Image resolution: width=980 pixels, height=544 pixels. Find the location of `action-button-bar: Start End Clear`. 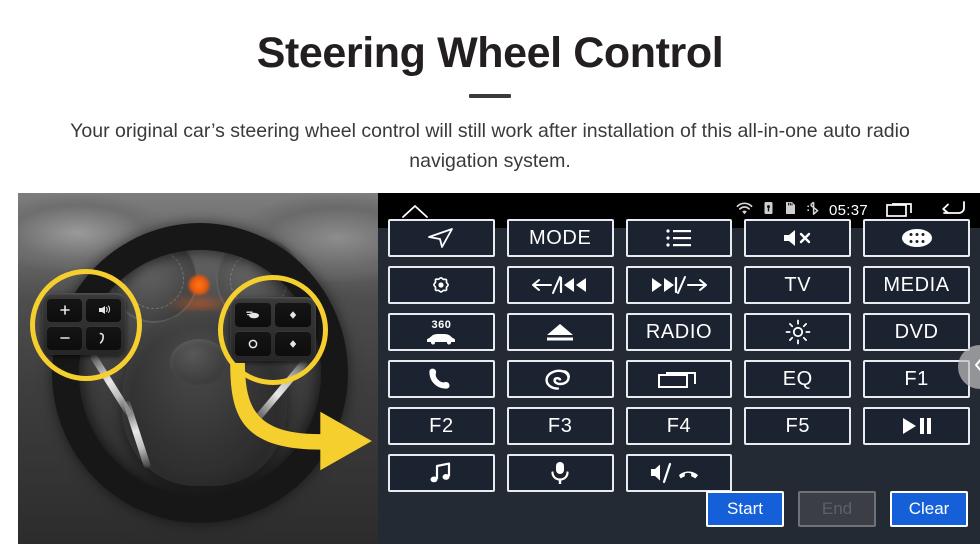

action-button-bar: Start End Clear is located at coordinates (837, 509).